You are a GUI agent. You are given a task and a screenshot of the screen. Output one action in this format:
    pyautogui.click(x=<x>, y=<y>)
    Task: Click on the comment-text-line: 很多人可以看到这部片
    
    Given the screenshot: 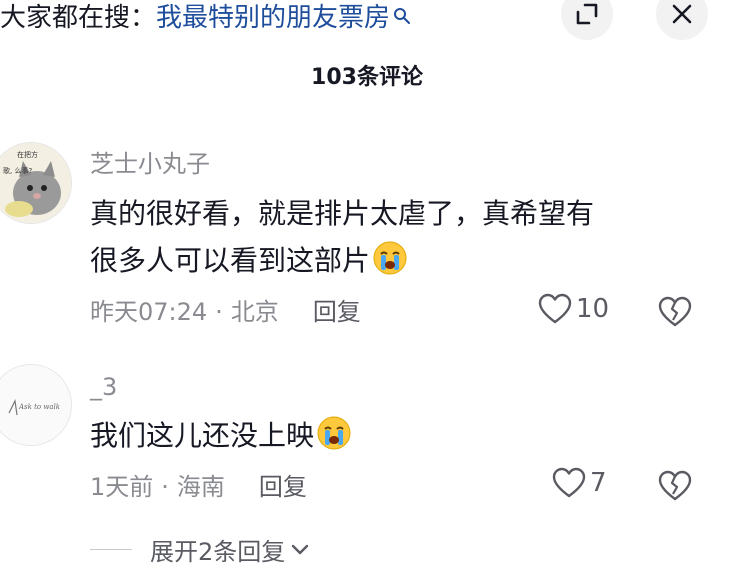 What is the action you would take?
    pyautogui.click(x=390, y=260)
    